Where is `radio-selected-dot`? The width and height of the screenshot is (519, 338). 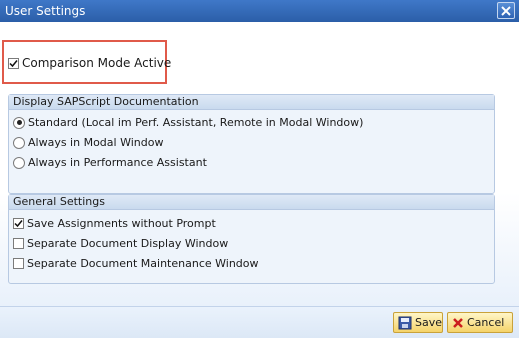
radio-selected-dot is located at coordinates (19, 122).